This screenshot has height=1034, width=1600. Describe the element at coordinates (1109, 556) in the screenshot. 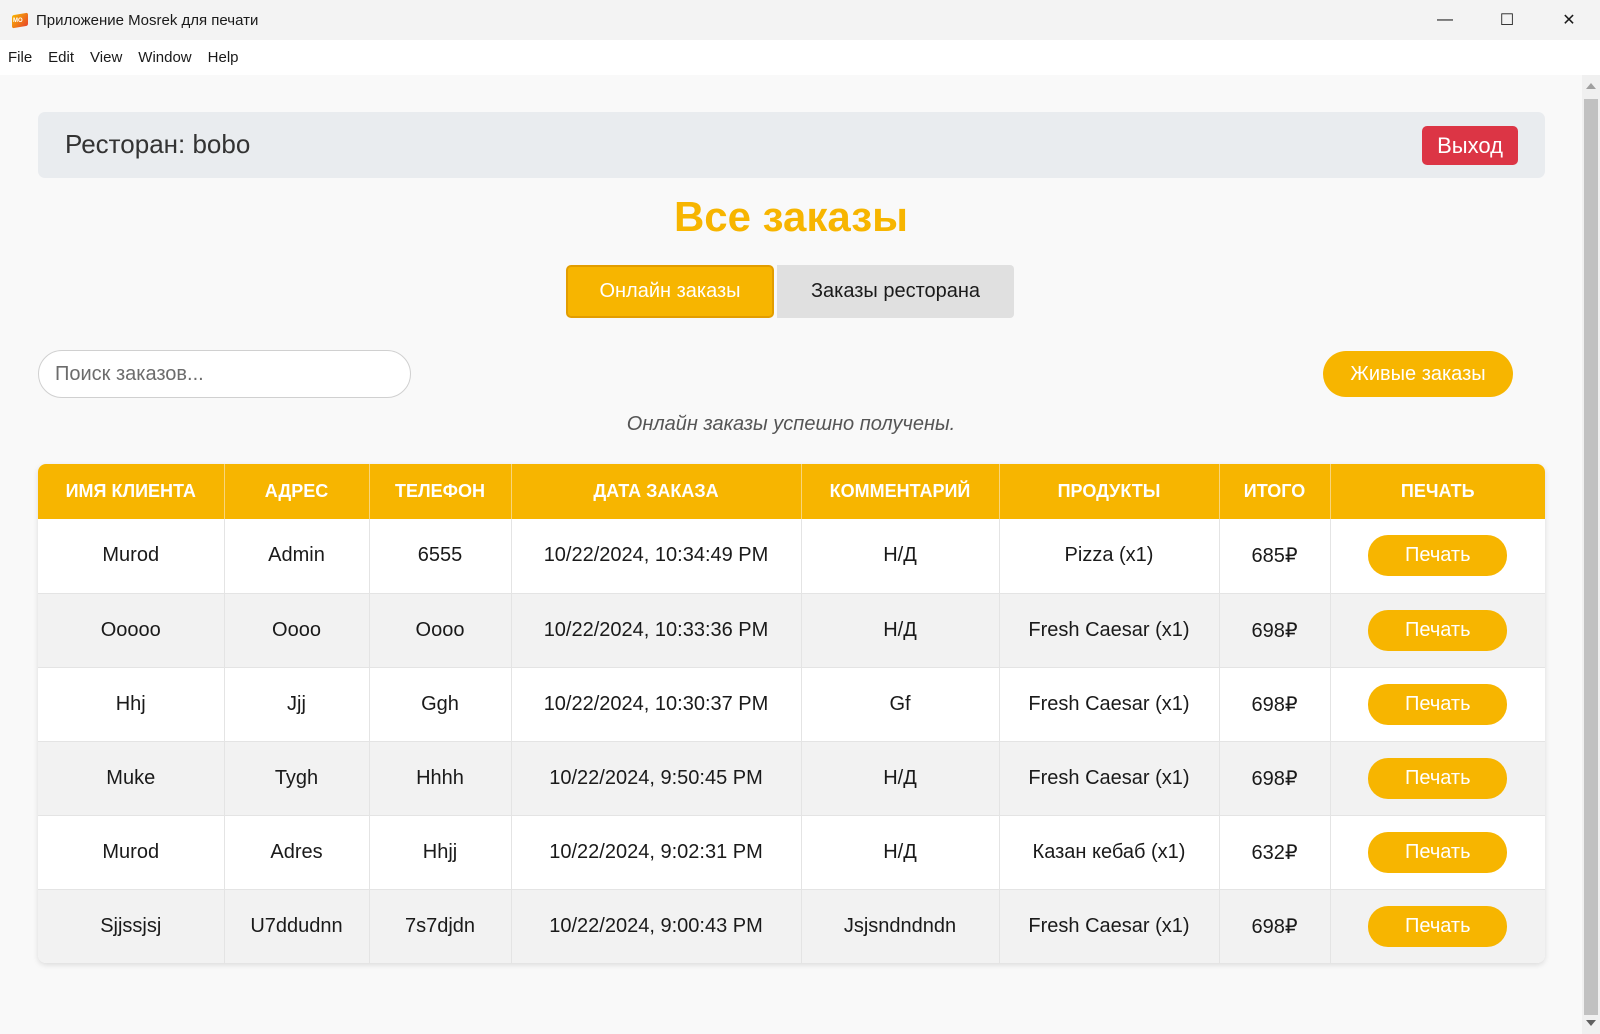

I see `cell-products: Pizza (x1)` at that location.